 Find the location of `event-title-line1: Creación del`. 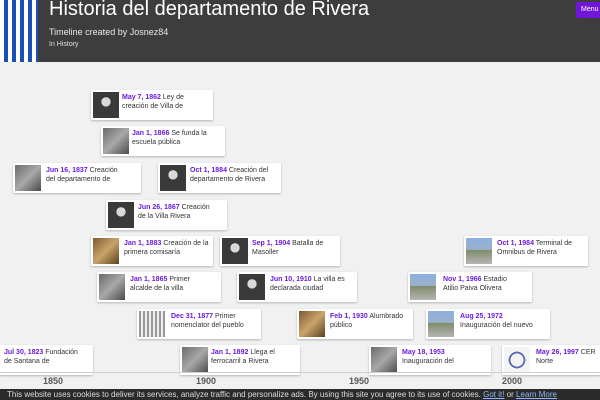

event-title-line1: Creación del is located at coordinates (248, 170).